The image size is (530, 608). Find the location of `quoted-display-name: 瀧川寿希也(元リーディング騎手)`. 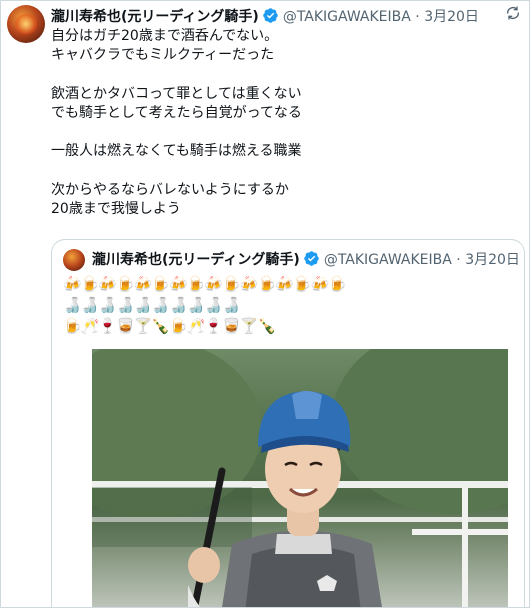

quoted-display-name: 瀧川寿希也(元リーディング騎手) is located at coordinates (196, 260).